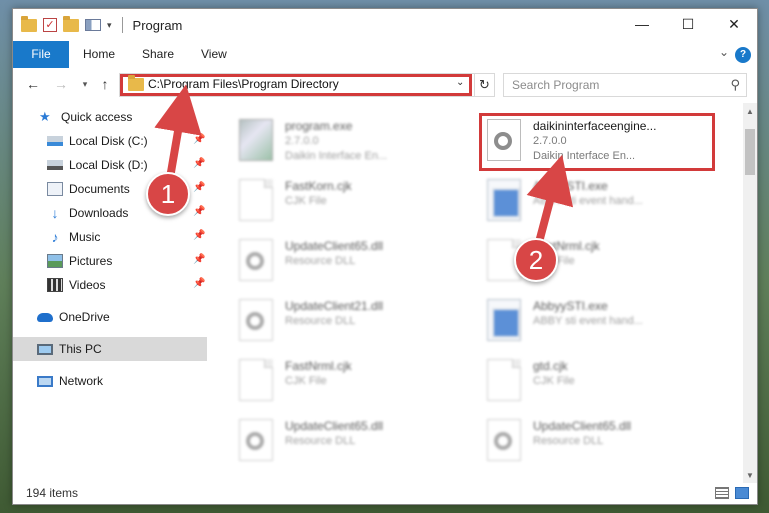 Image resolution: width=769 pixels, height=513 pixels. I want to click on sidebar-item-label: Local Disk (C:), so click(108, 141).